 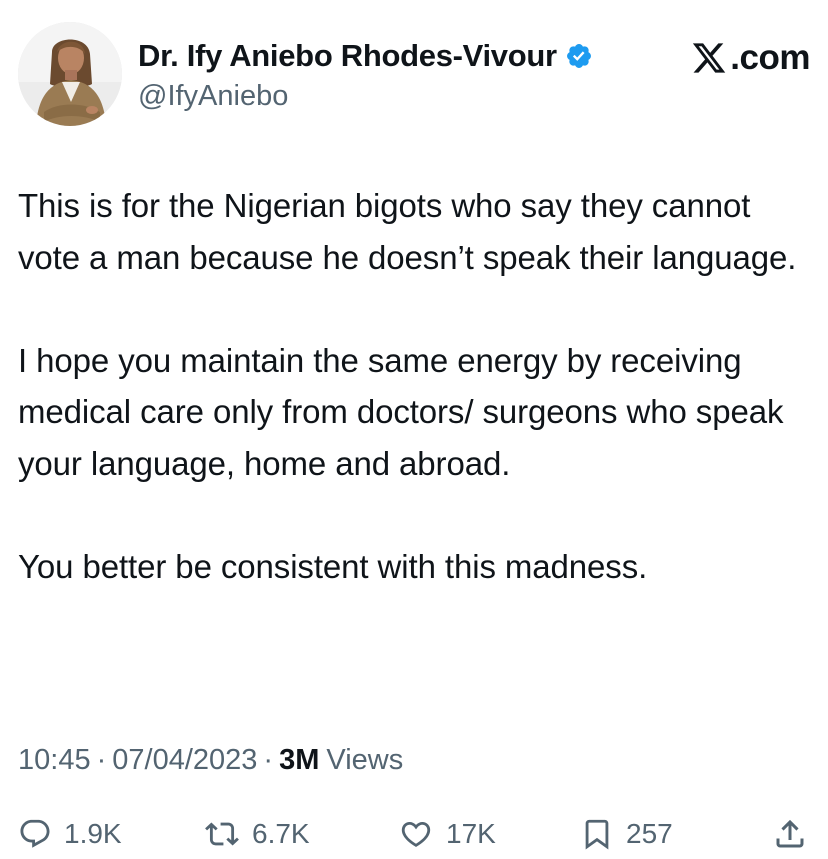 I want to click on repost-button: 6.7K, so click(x=257, y=834).